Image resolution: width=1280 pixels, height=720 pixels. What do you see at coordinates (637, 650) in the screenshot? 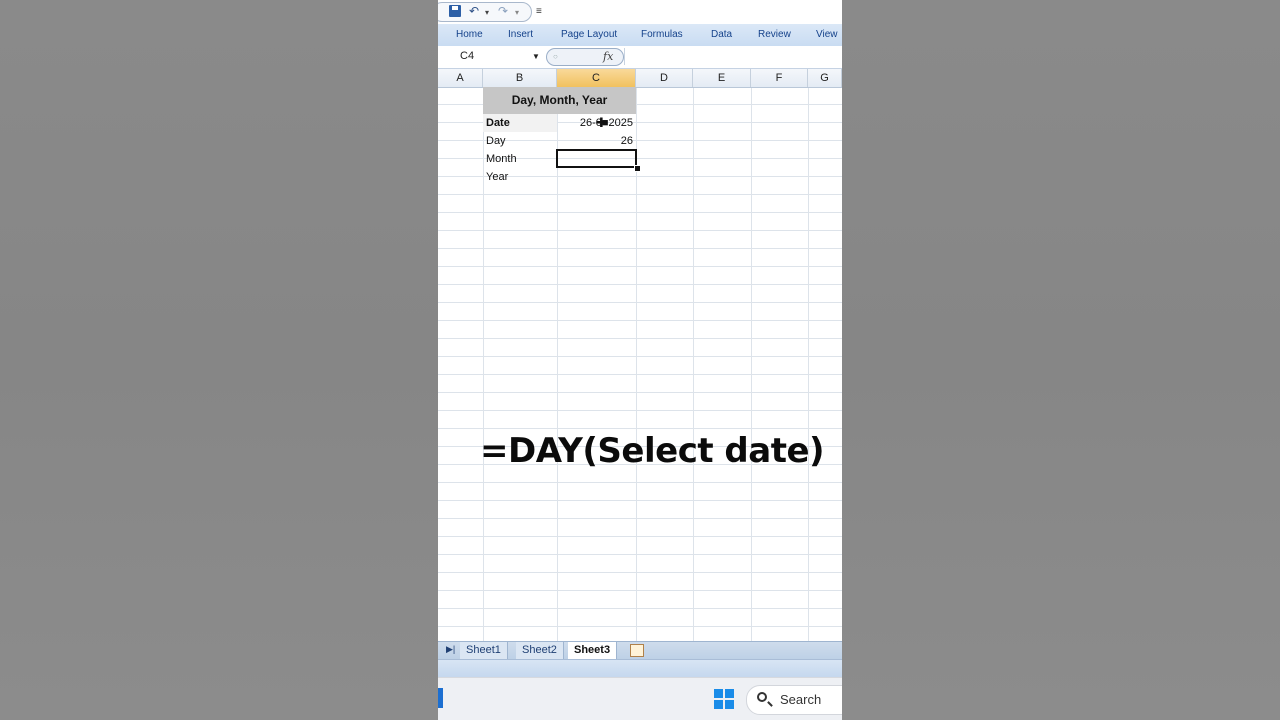
I see `insert-sheet-icon` at bounding box center [637, 650].